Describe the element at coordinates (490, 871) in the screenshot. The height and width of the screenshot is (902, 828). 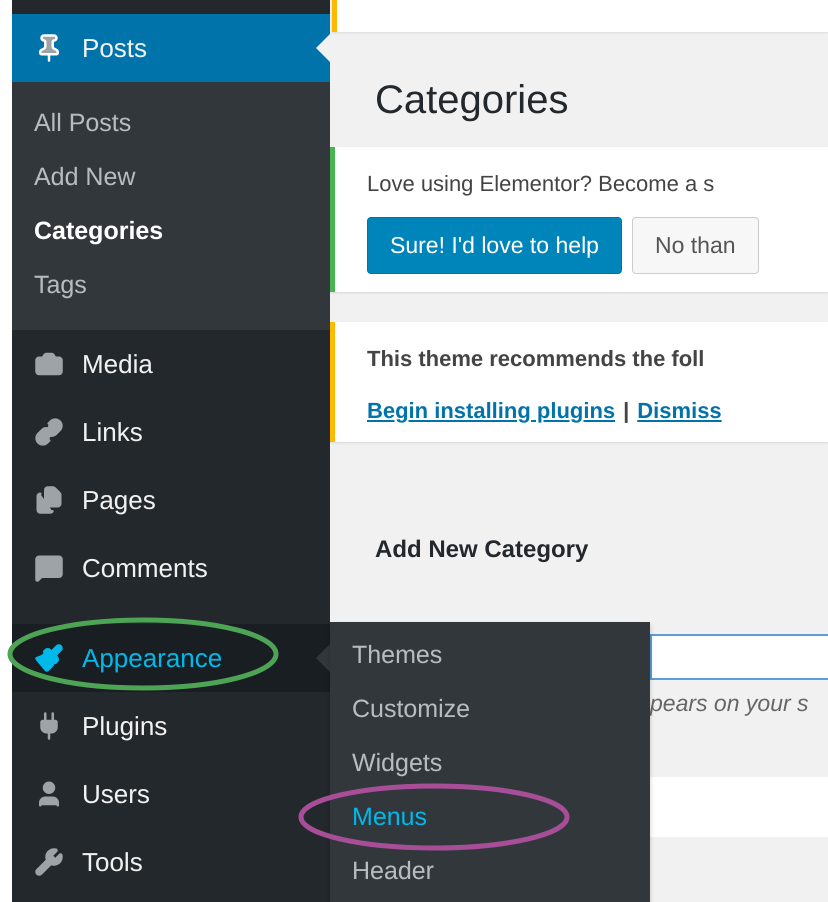
I see `flyout-item: Header` at that location.